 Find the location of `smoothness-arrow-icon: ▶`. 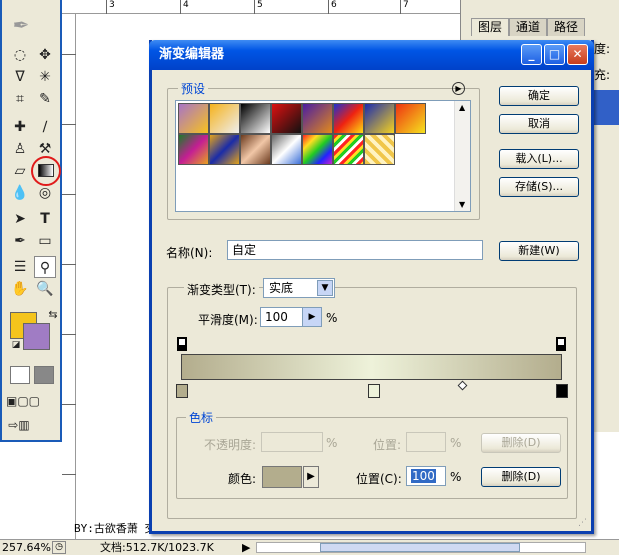

smoothness-arrow-icon: ▶ is located at coordinates (311, 317).